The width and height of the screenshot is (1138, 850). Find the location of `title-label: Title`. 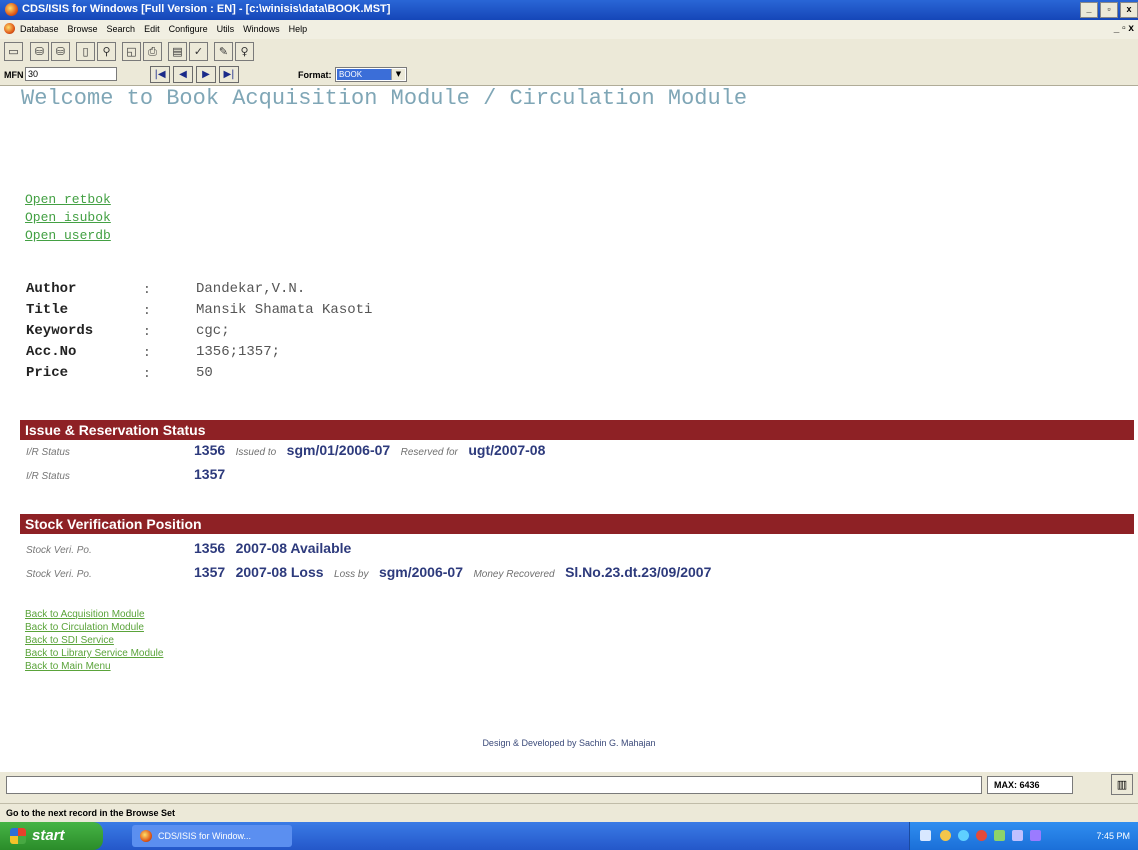

title-label: Title is located at coordinates (47, 310).